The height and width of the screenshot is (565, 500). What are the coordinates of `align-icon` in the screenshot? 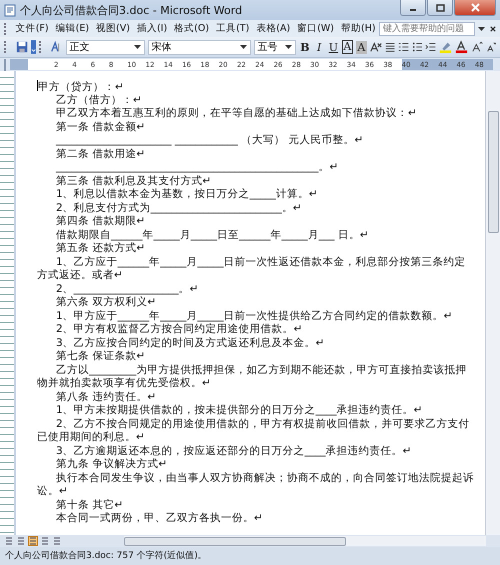 It's located at (390, 47).